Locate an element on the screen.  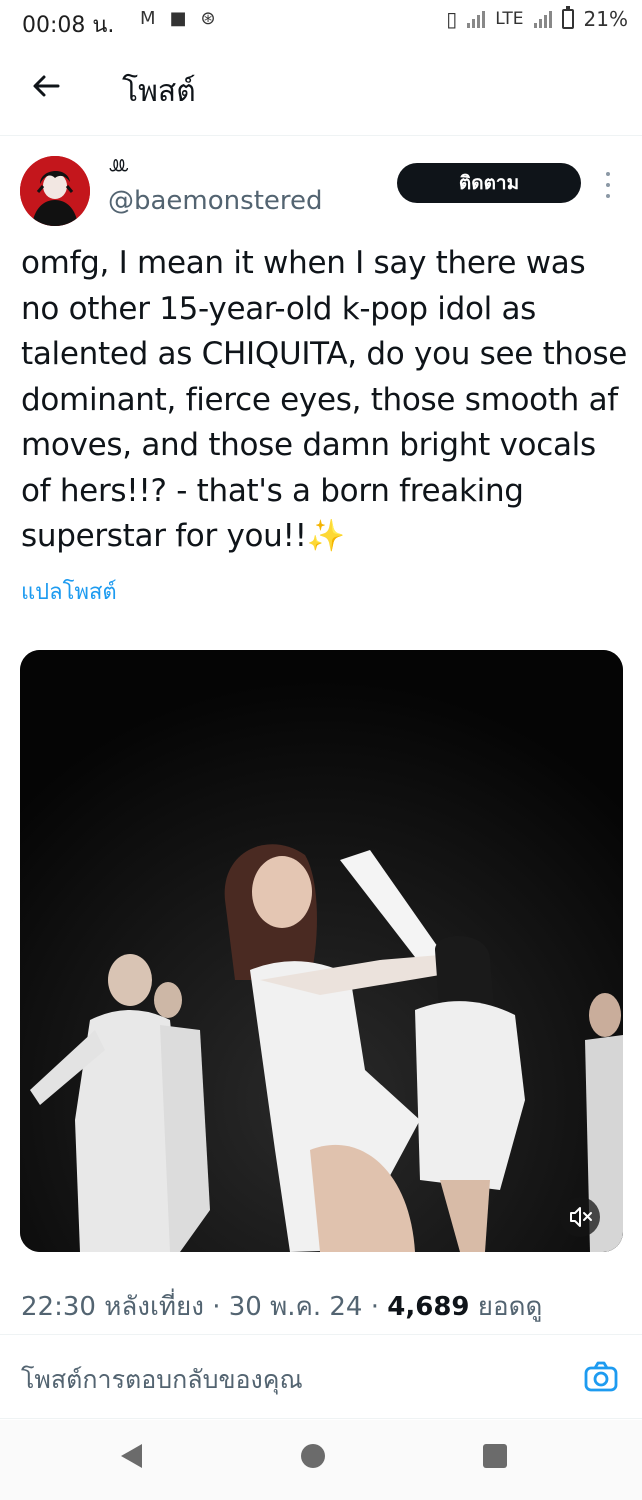
post-time: 22:30 หลังเที่ยง is located at coordinates (112, 1307).